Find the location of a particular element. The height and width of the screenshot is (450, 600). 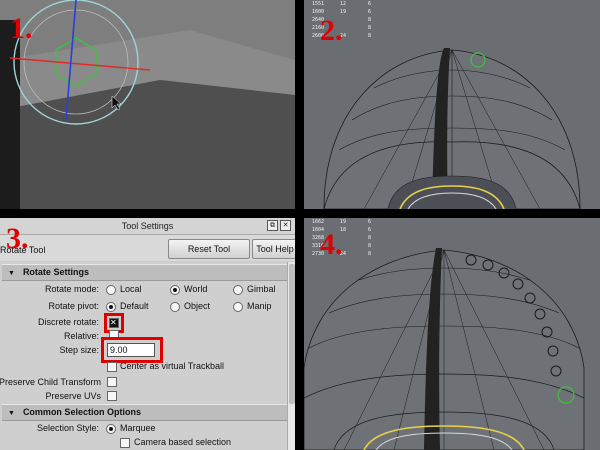

rotate-pivot-label: Rotate pivot: is located at coordinates (73, 306).